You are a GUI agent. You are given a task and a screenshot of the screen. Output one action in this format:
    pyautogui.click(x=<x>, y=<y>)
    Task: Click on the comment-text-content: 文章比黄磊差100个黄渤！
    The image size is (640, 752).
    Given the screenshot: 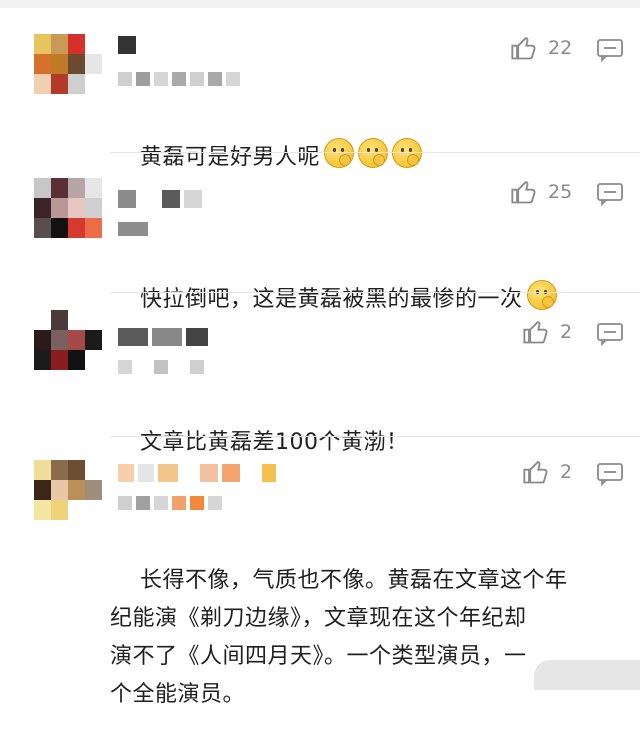 What is the action you would take?
    pyautogui.click(x=274, y=442)
    